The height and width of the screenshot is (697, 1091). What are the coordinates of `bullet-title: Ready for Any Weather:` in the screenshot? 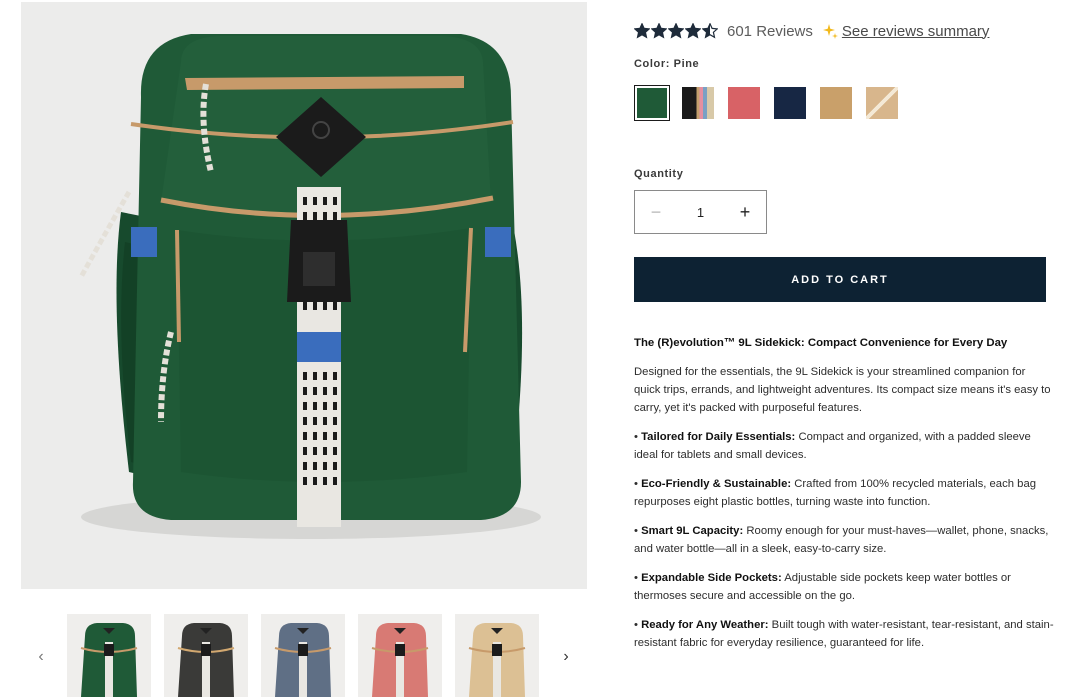 It's located at (705, 625).